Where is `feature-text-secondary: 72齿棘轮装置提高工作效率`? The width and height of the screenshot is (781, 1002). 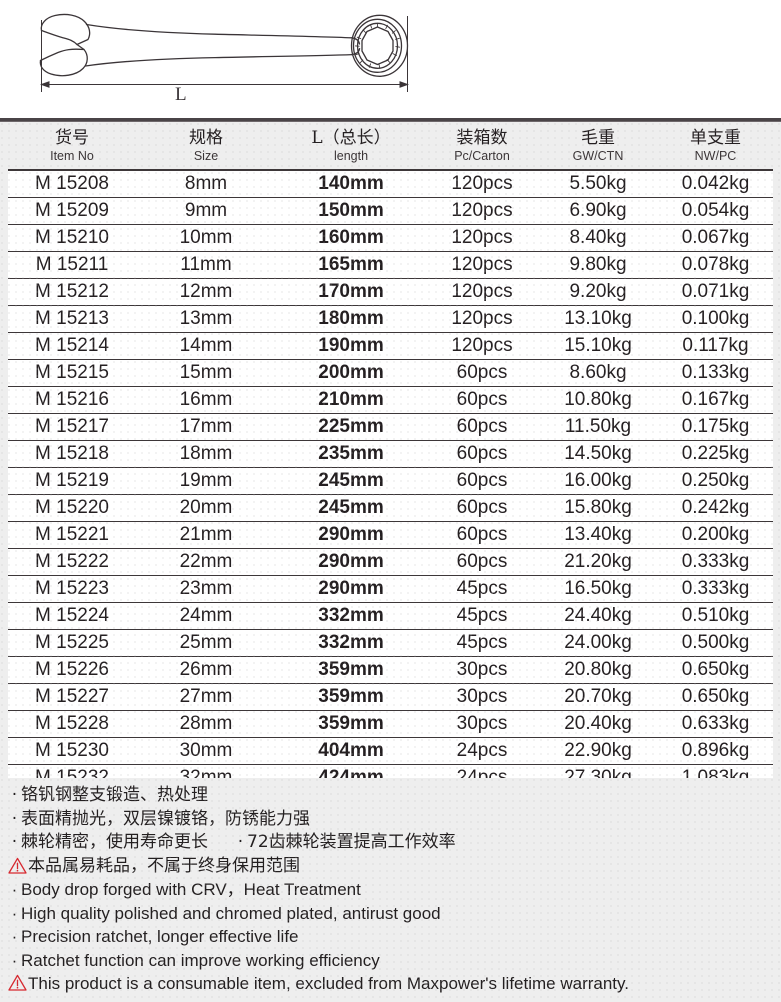 feature-text-secondary: 72齿棘轮装置提高工作效率 is located at coordinates (351, 842).